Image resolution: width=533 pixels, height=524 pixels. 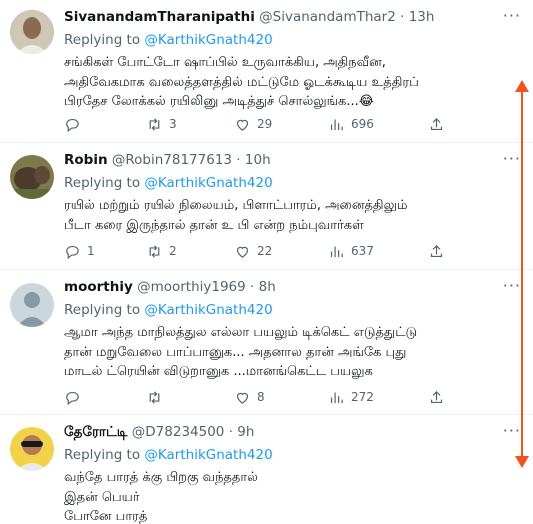 I want to click on annotation-arrow-down, so click(x=522, y=462).